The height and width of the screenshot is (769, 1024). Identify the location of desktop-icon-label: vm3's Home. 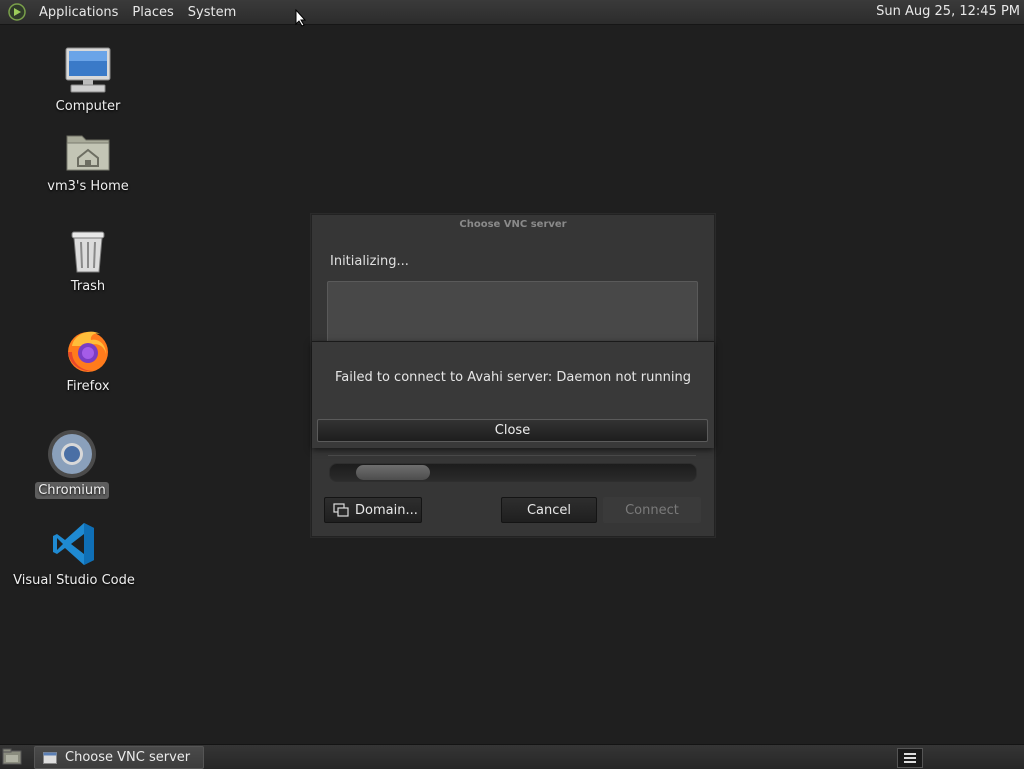
(88, 186).